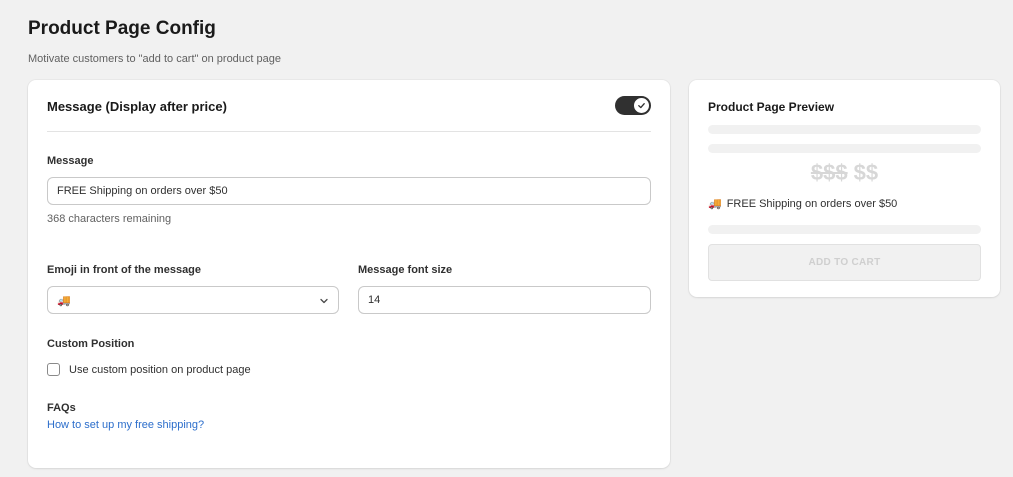 The image size is (1013, 477). Describe the element at coordinates (70, 161) in the screenshot. I see `message-label: Message` at that location.